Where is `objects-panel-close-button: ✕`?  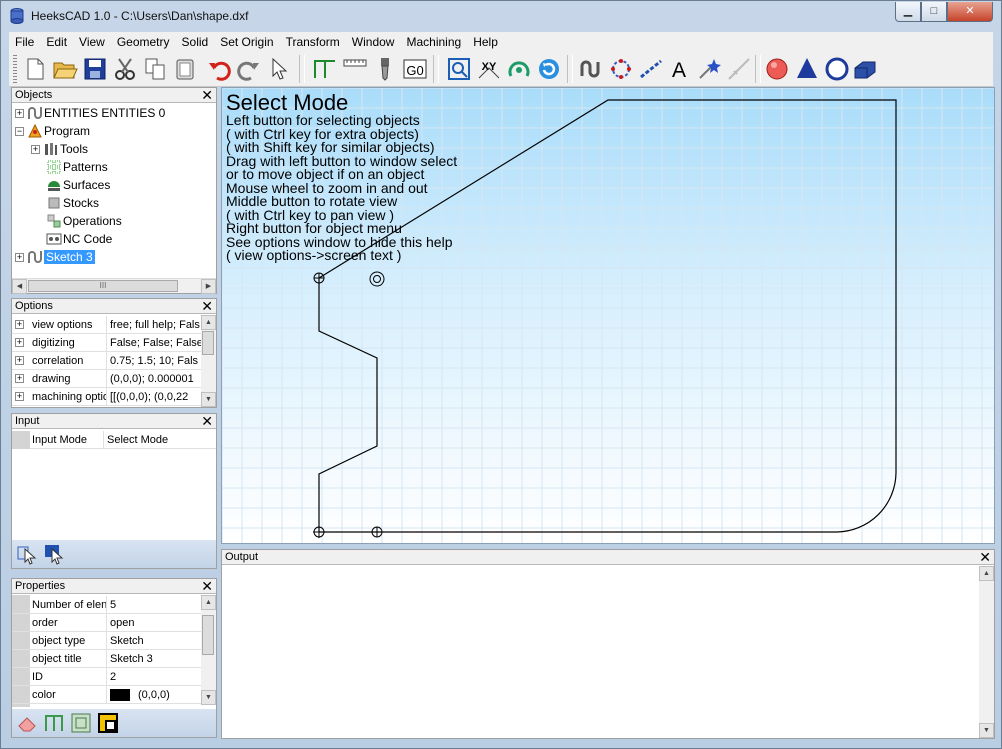
objects-panel-close-button: ✕ is located at coordinates (207, 95).